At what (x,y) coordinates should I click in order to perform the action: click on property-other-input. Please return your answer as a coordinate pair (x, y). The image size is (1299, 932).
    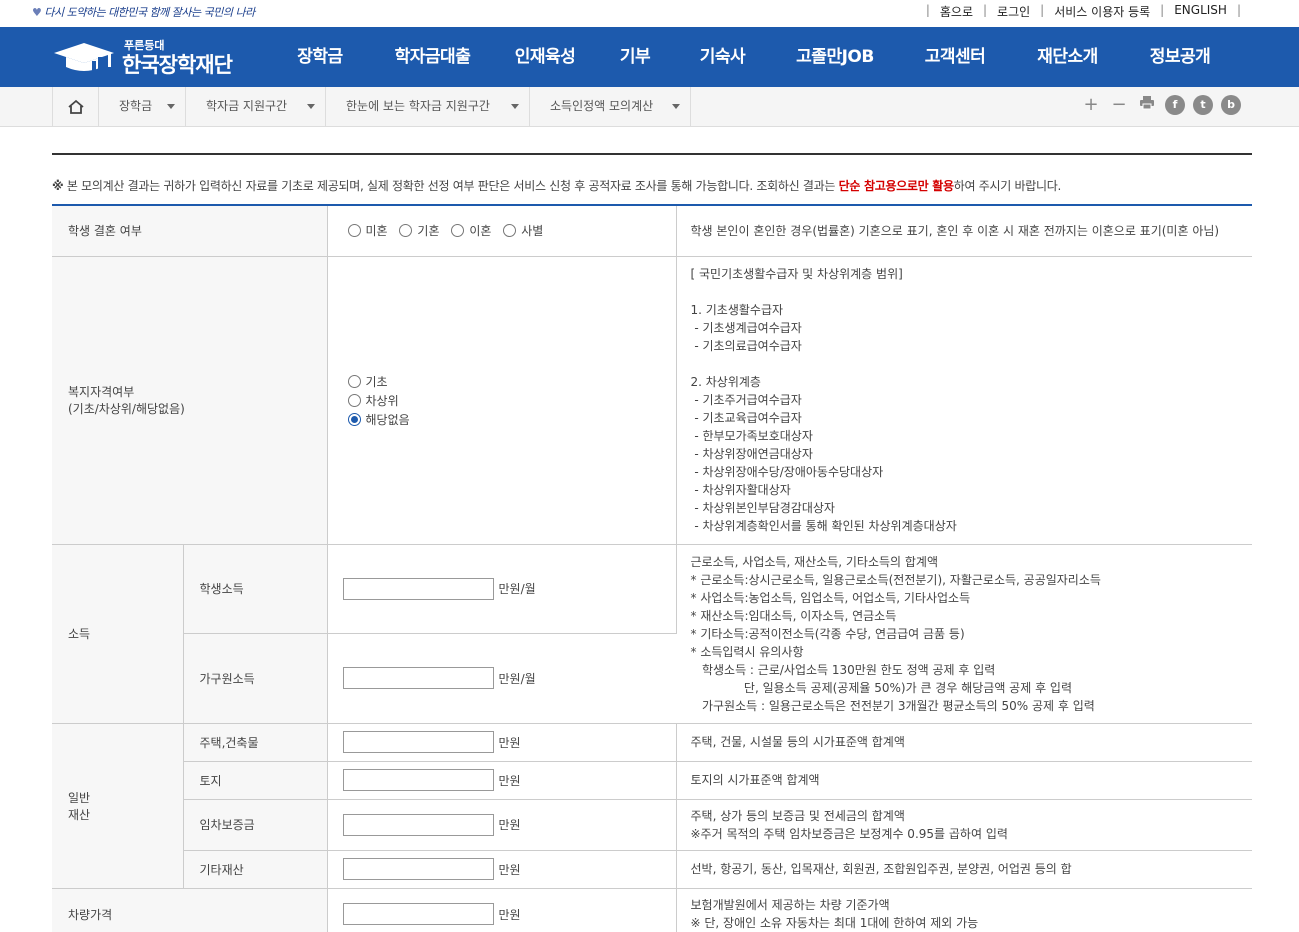
    Looking at the image, I should click on (418, 869).